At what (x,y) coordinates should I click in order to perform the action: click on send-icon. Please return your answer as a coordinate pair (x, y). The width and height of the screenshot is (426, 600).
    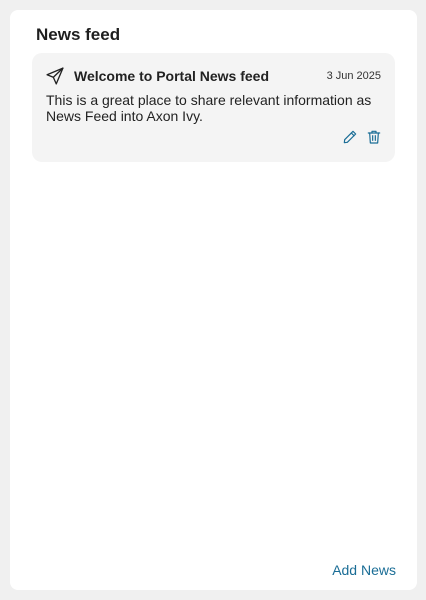
    Looking at the image, I should click on (55, 76).